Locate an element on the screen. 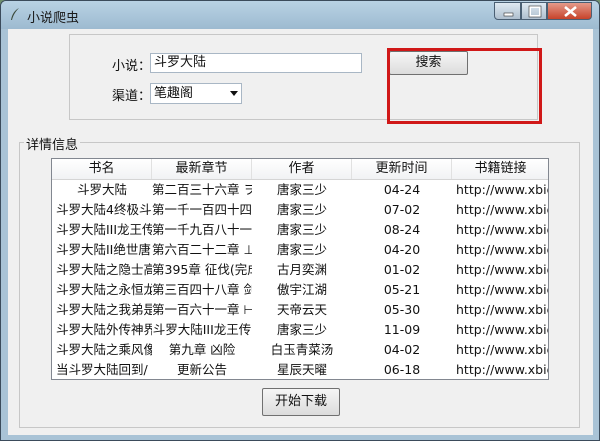  cell-latest-chapter: 更新公告 is located at coordinates (201, 369).